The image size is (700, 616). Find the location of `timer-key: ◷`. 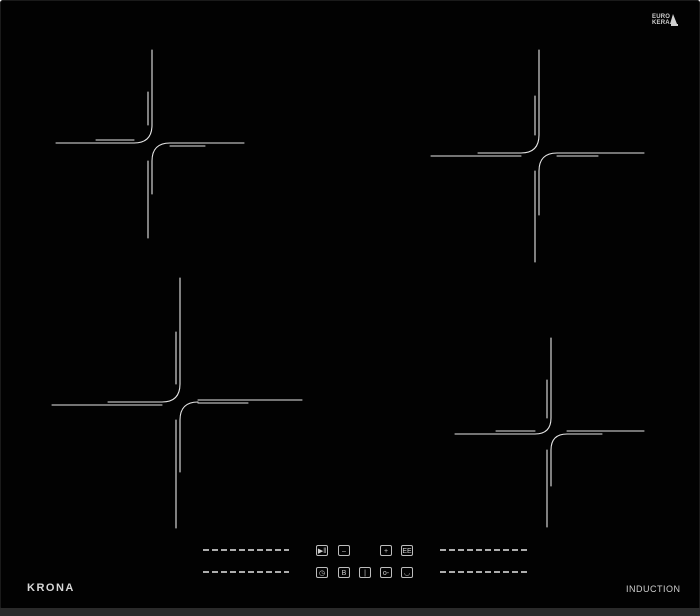

timer-key: ◷ is located at coordinates (322, 572).